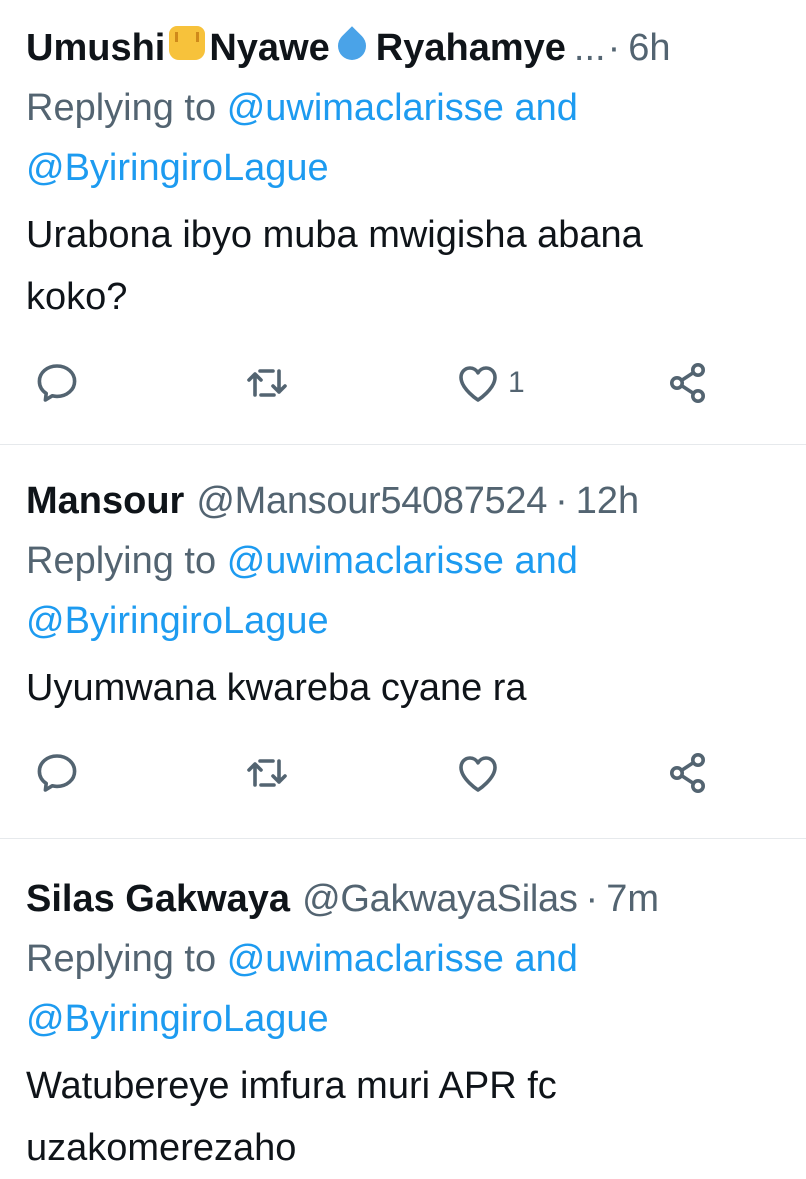 This screenshot has height=1179, width=806. I want to click on display-name-part: Ryahamye, so click(471, 48).